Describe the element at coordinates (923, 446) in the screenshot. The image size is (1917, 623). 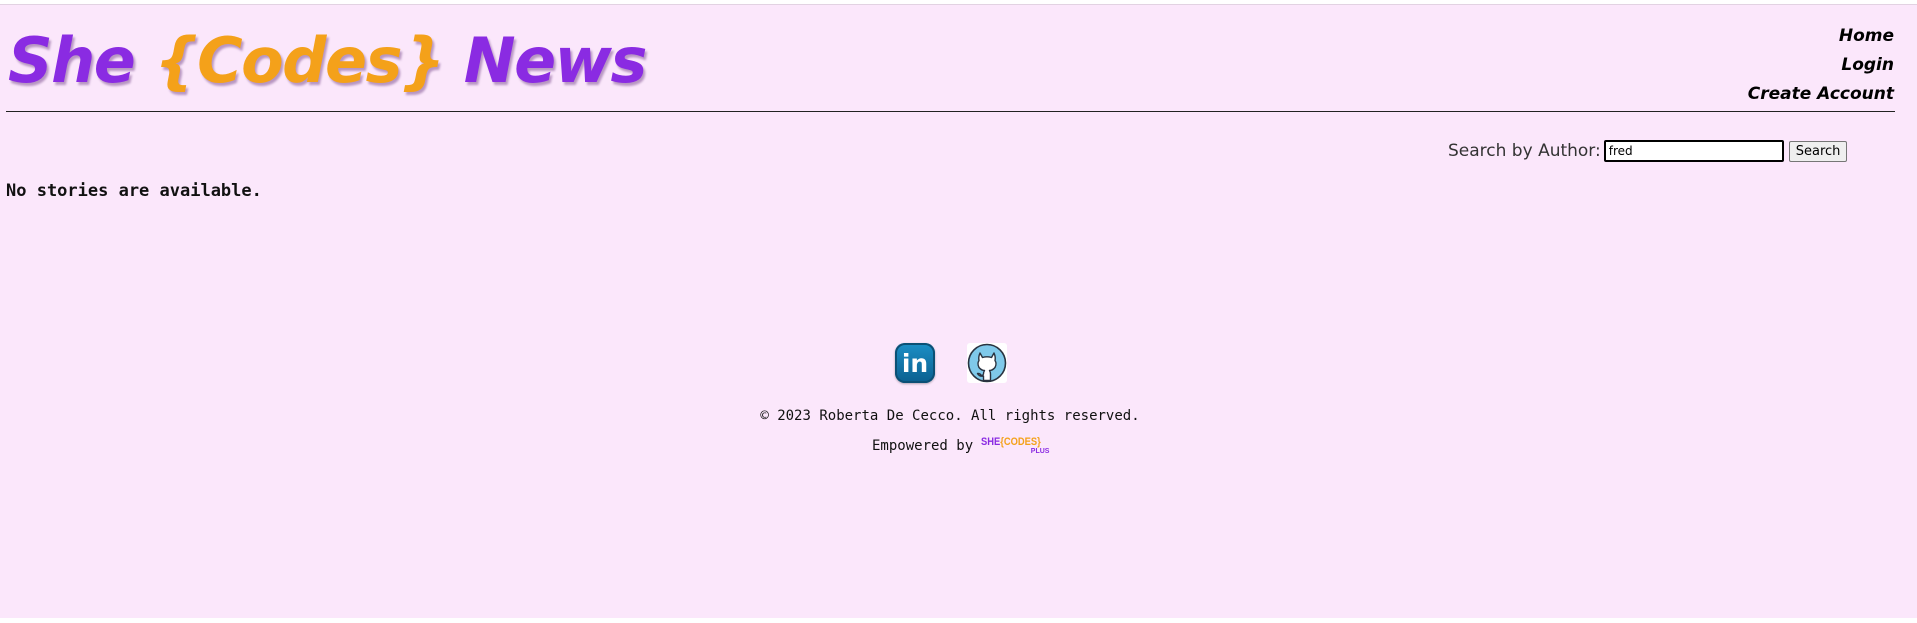
I see `empowered-by-text: Empowered by` at that location.